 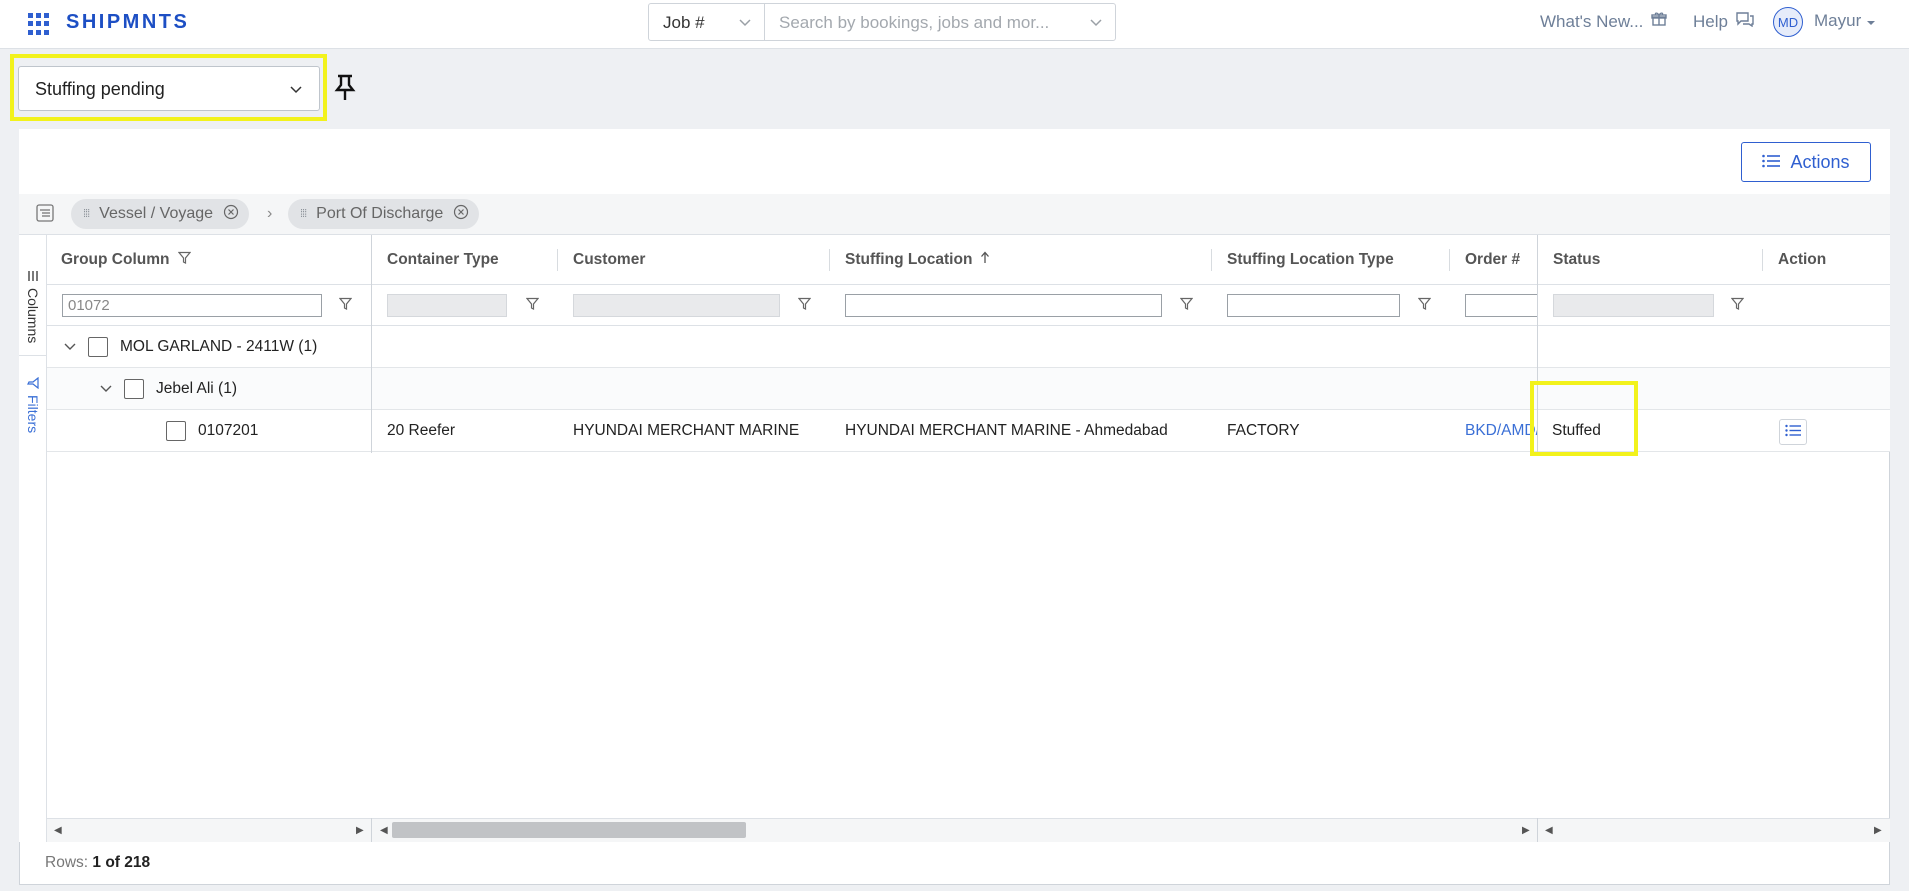 What do you see at coordinates (447, 305) in the screenshot?
I see `container-type-filter-input` at bounding box center [447, 305].